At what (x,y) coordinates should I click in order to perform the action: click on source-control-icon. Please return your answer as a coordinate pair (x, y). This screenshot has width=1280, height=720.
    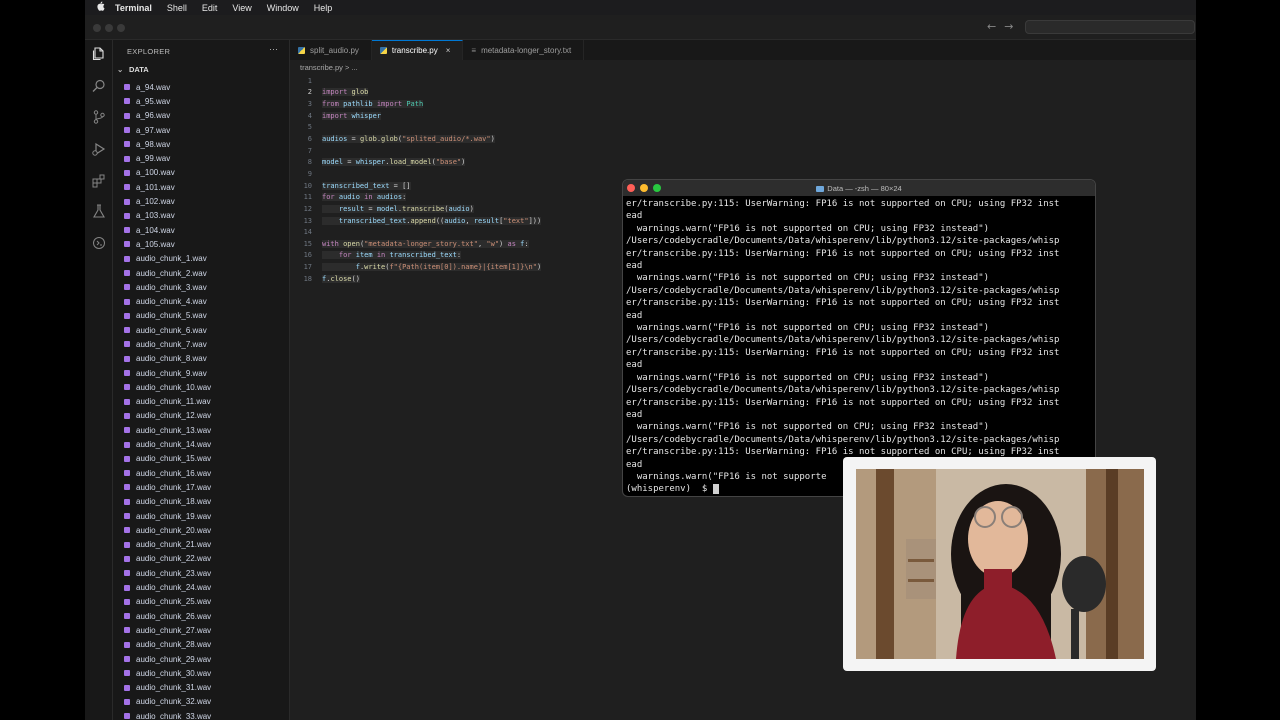
    Looking at the image, I should click on (99, 117).